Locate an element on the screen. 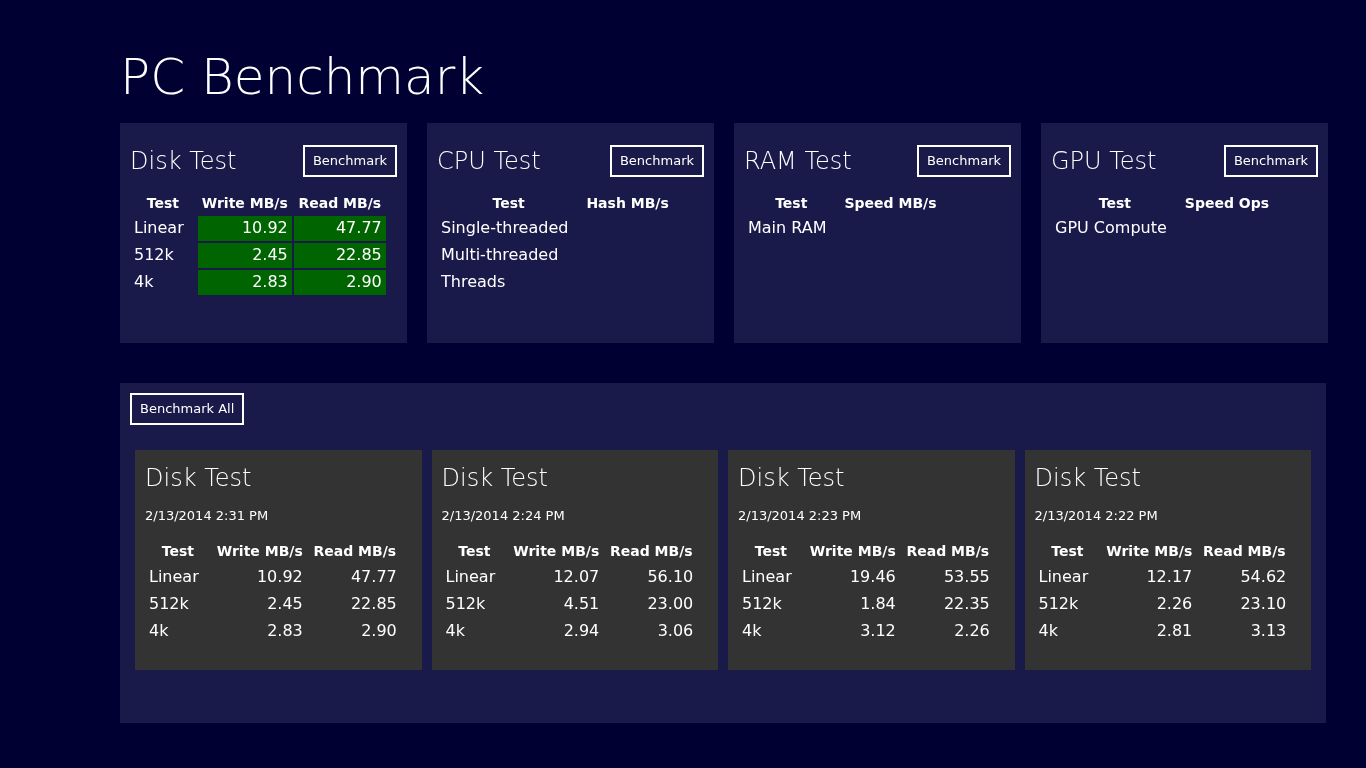 This screenshot has height=768, width=1366. page-title: PC Benchmark is located at coordinates (303, 77).